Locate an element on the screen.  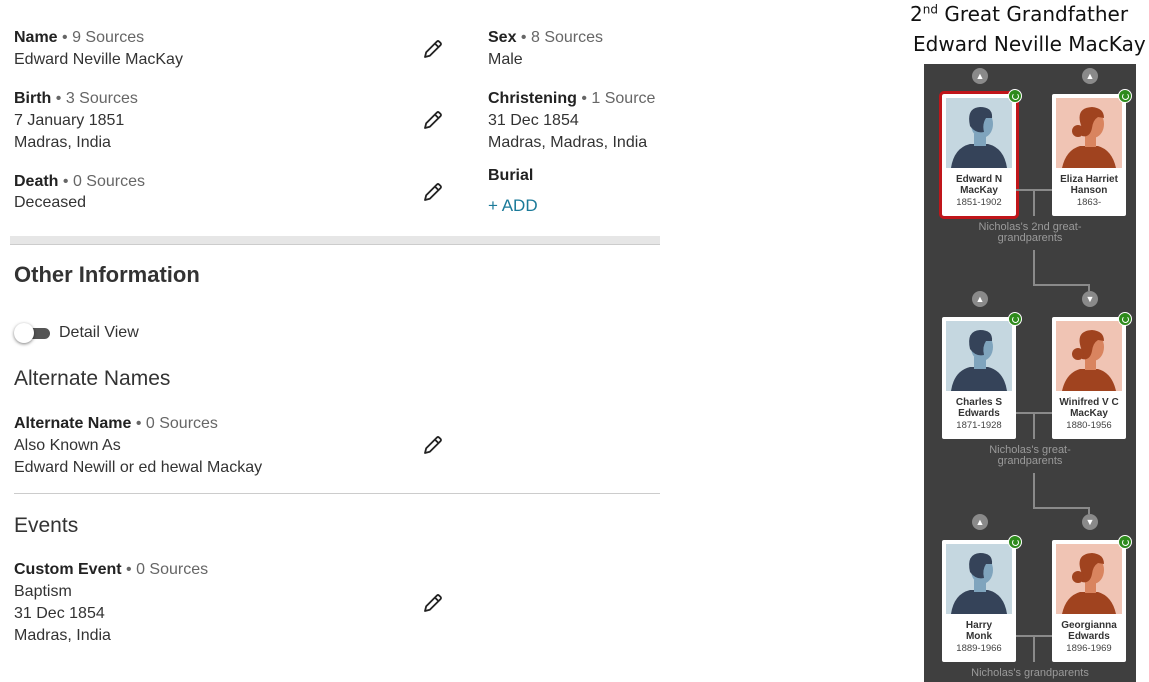
person-dates: 1880-1956 is located at coordinates (1089, 425).